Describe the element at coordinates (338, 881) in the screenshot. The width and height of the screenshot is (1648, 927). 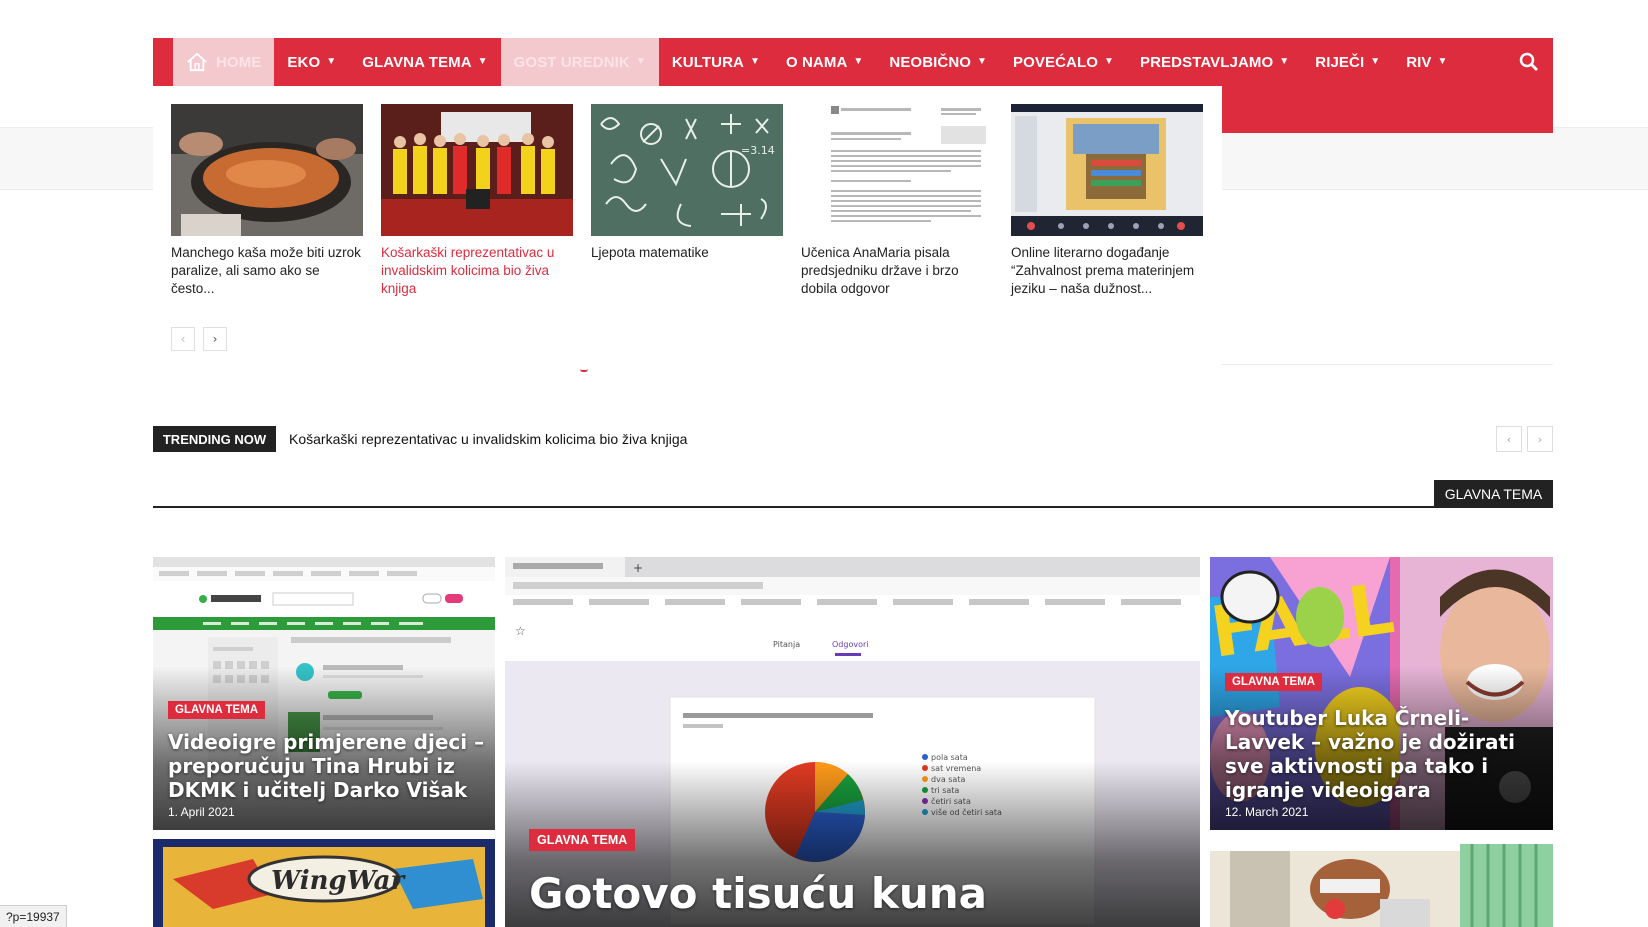
I see `svg-text: WingWar` at that location.